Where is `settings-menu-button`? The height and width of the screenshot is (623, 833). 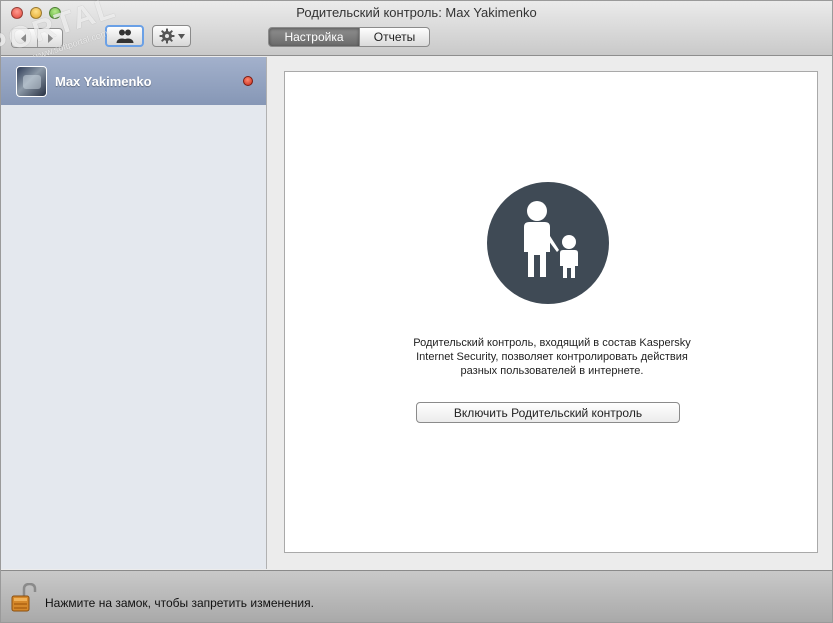
settings-menu-button is located at coordinates (171, 36).